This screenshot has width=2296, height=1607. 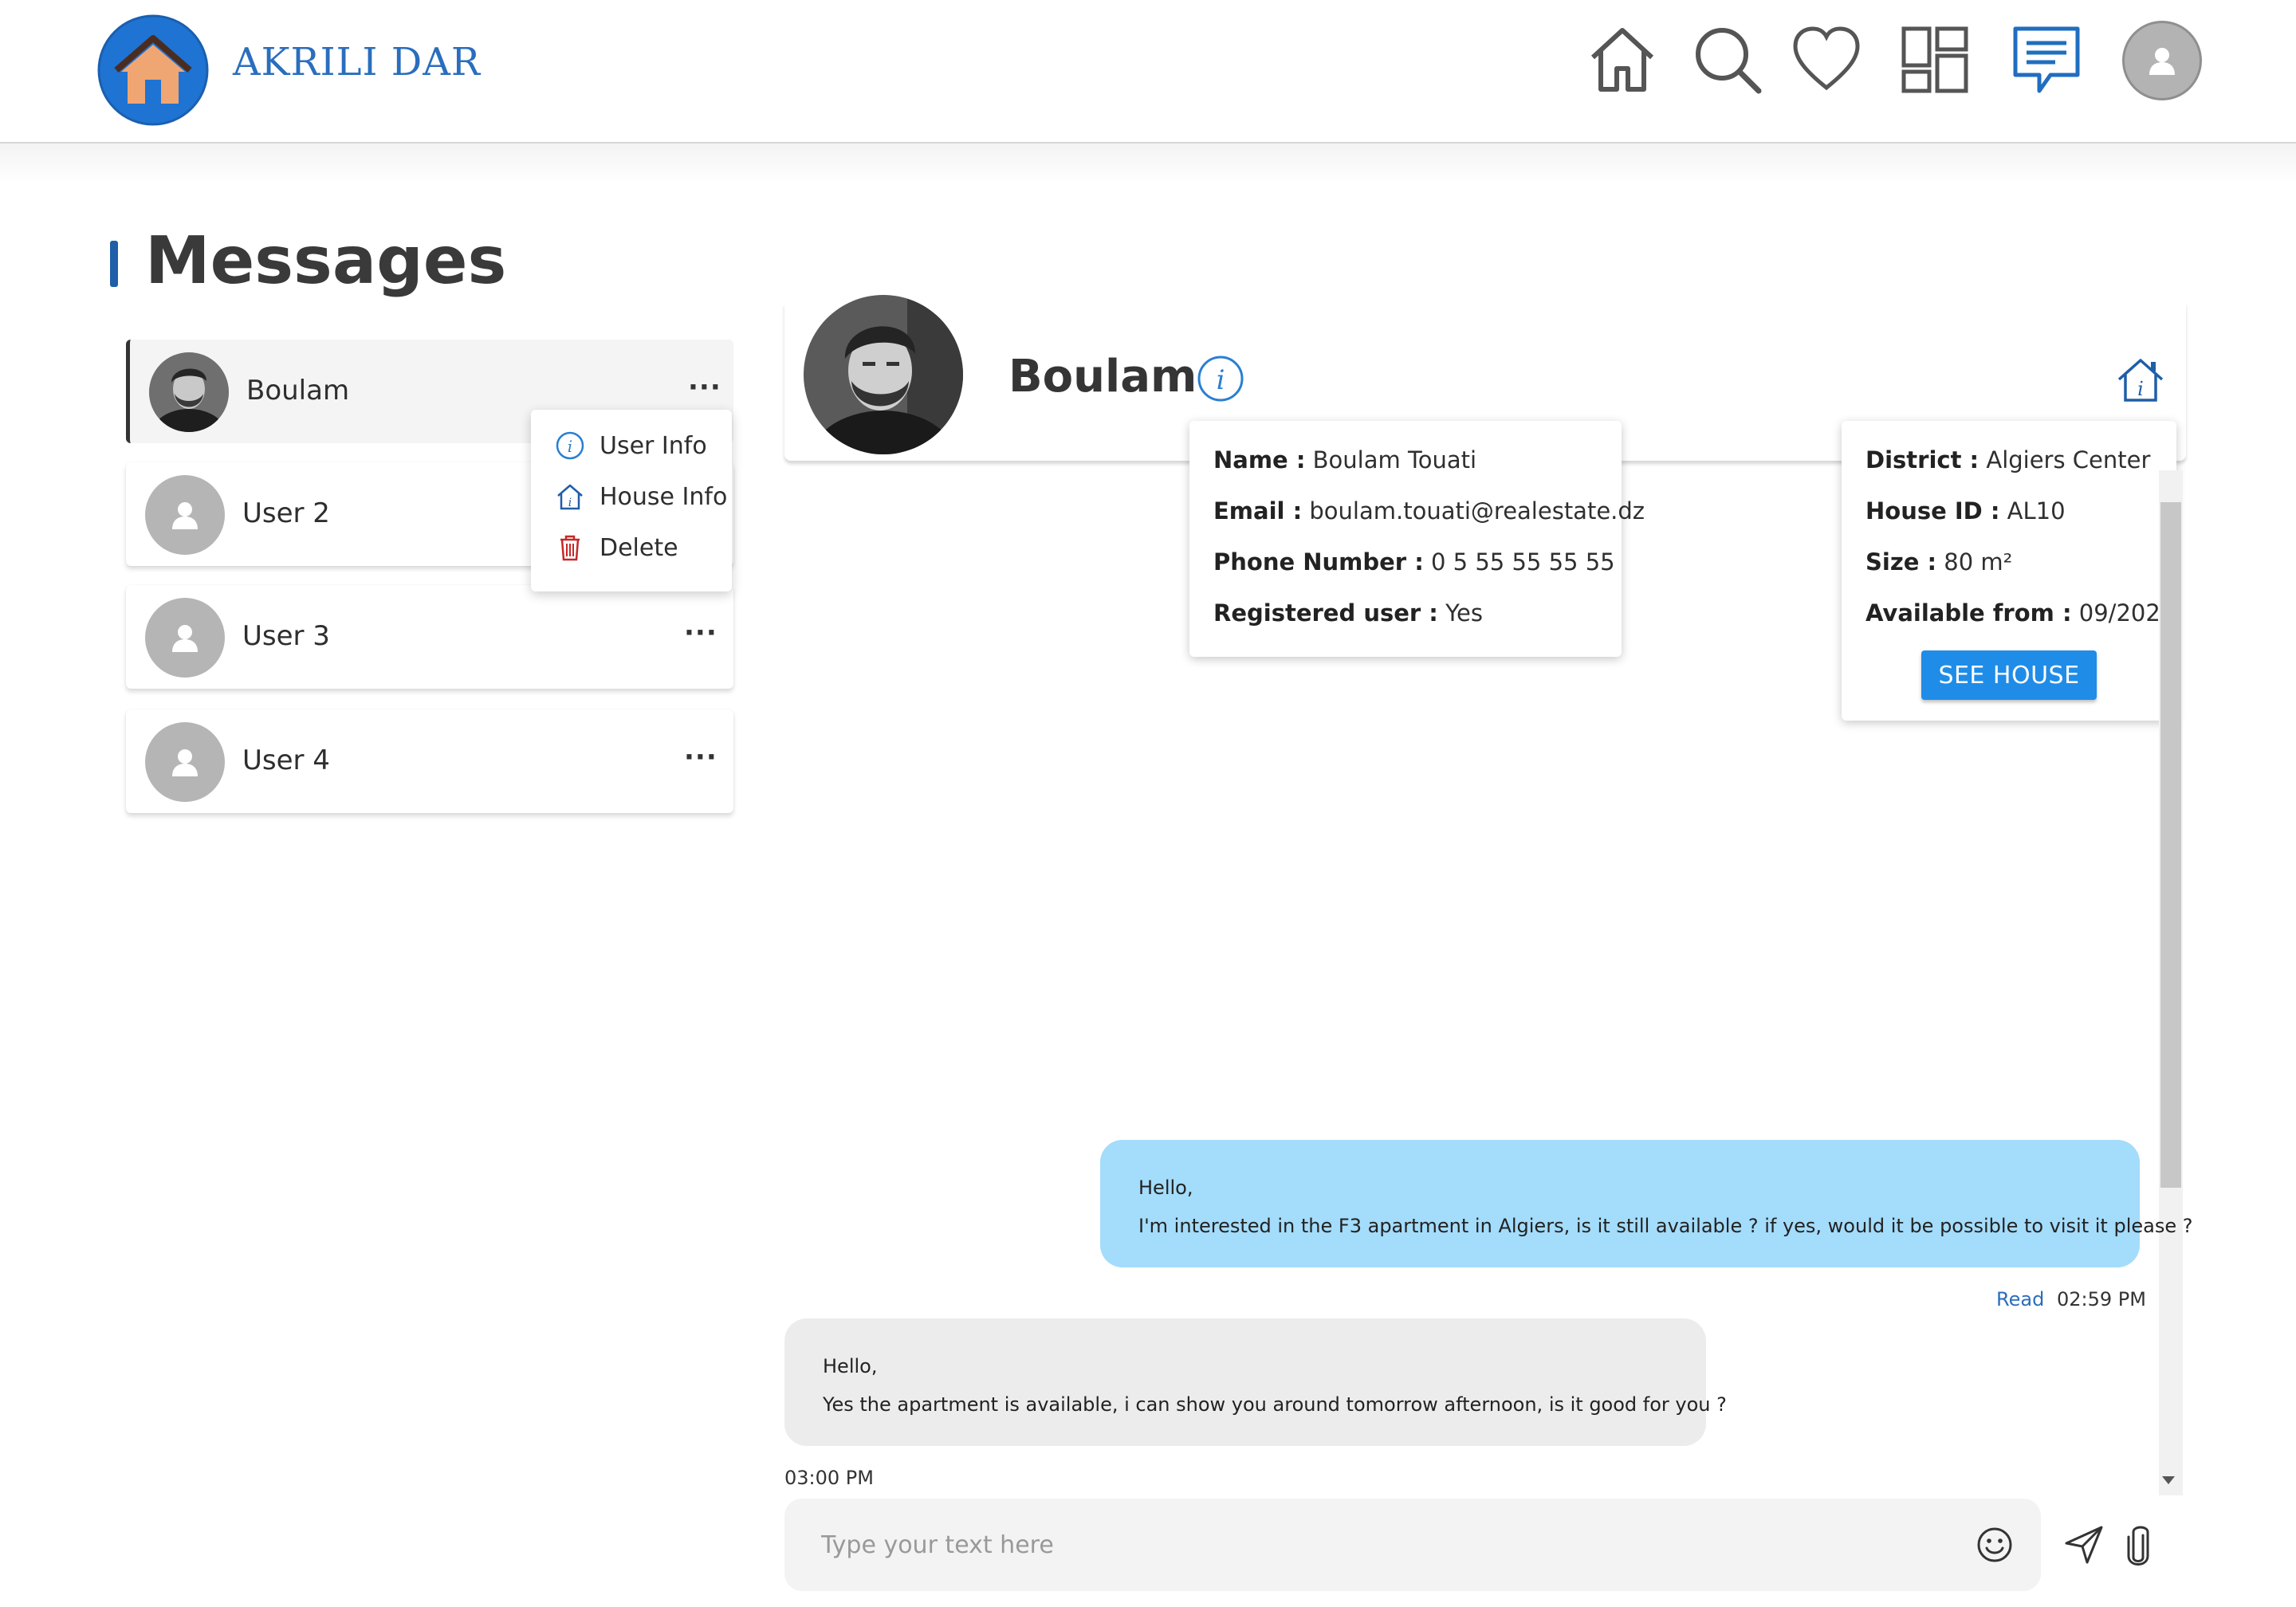 I want to click on label: Name :, so click(x=1259, y=460).